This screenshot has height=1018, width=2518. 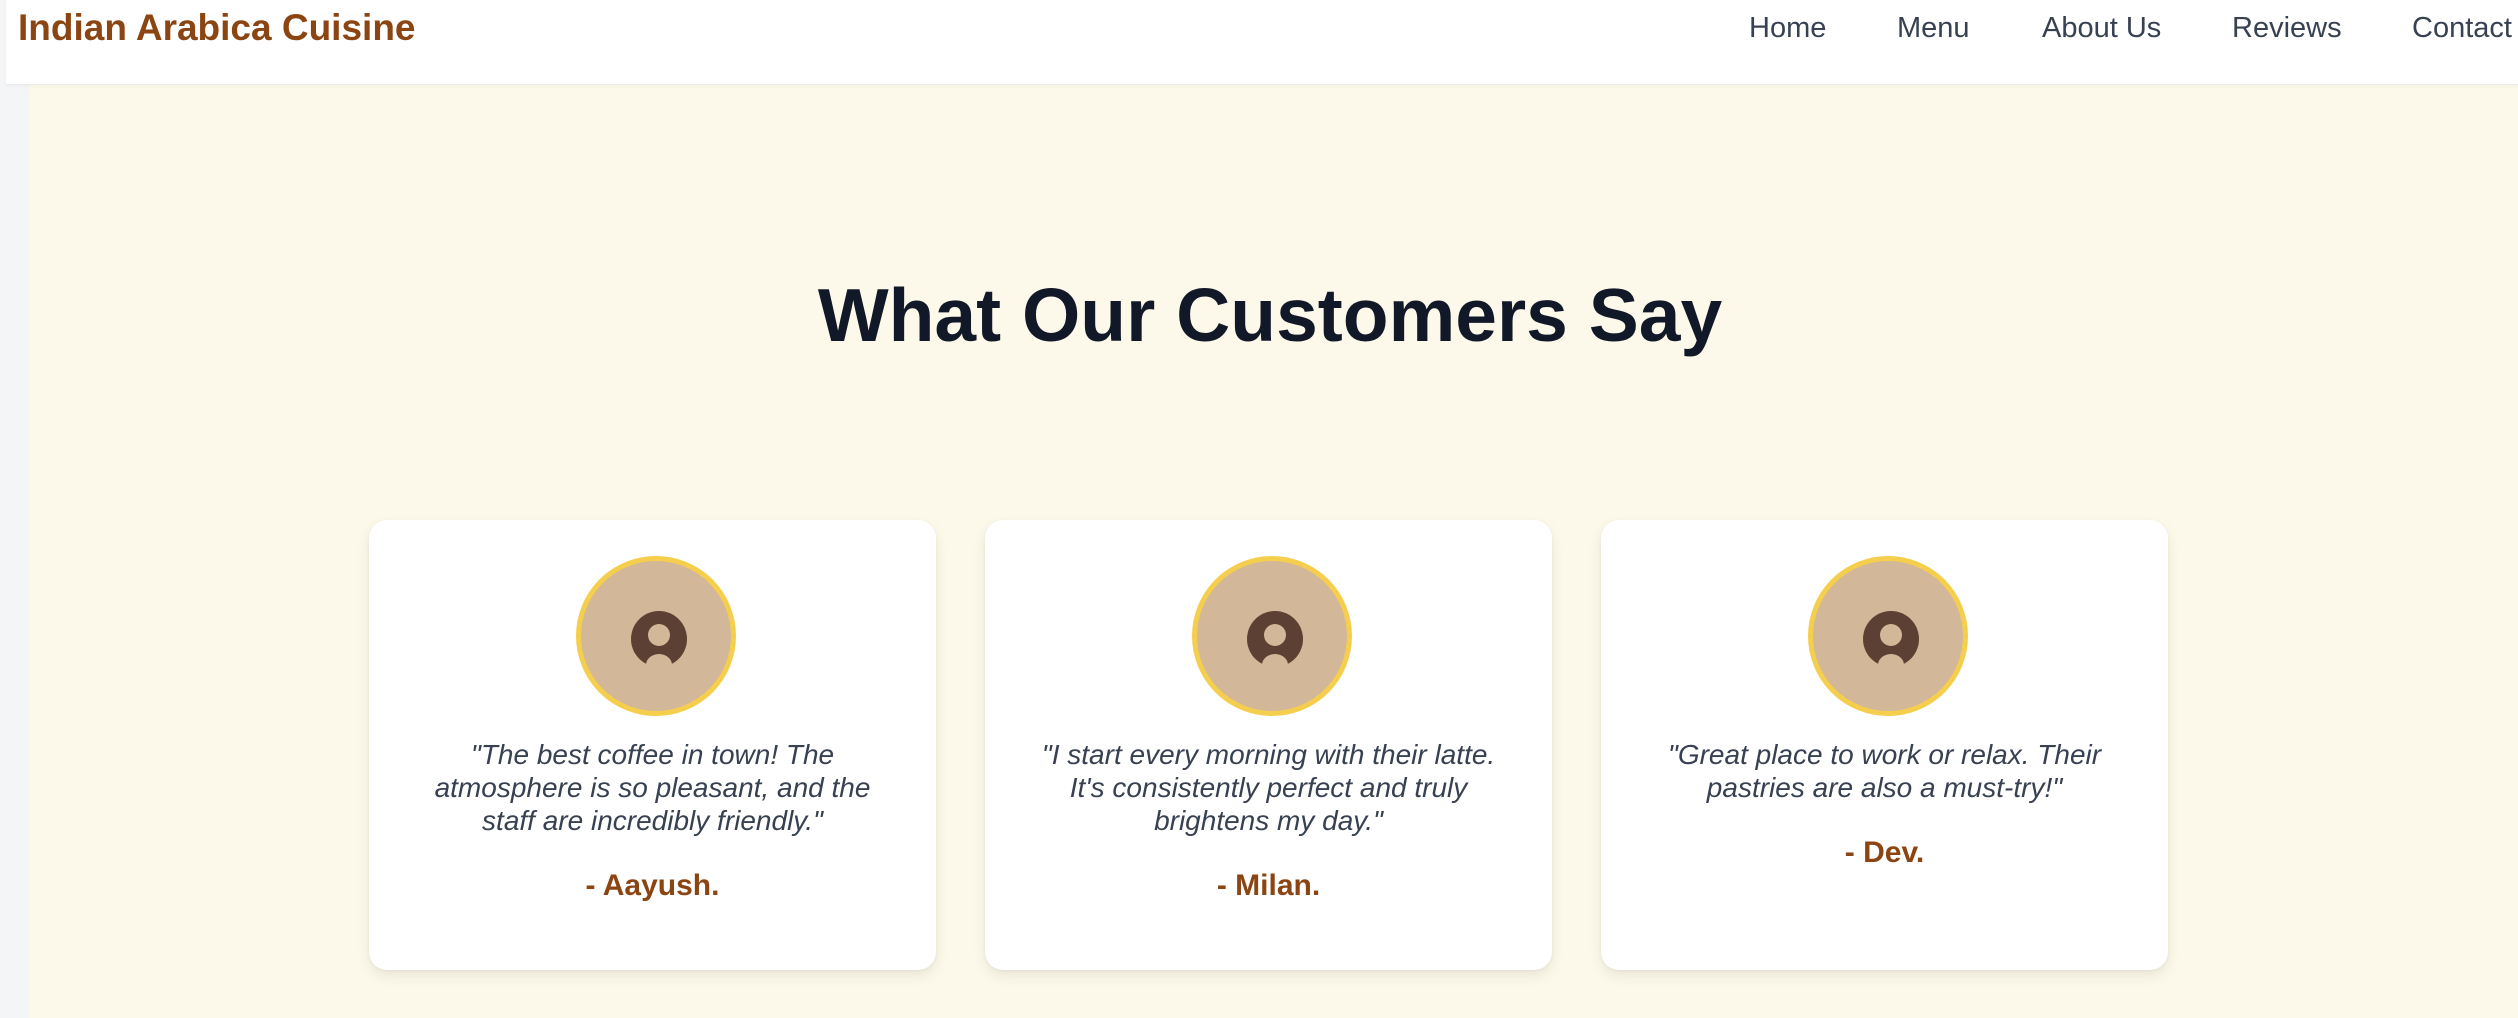 I want to click on nav-home-link: Home, so click(x=1787, y=28).